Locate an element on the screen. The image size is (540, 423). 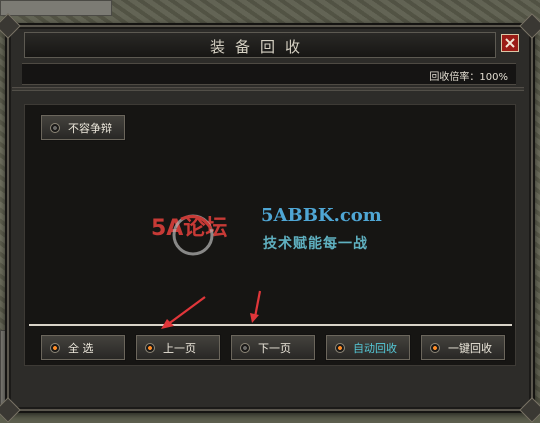
select-all-label: 全 选 is located at coordinates (81, 348).